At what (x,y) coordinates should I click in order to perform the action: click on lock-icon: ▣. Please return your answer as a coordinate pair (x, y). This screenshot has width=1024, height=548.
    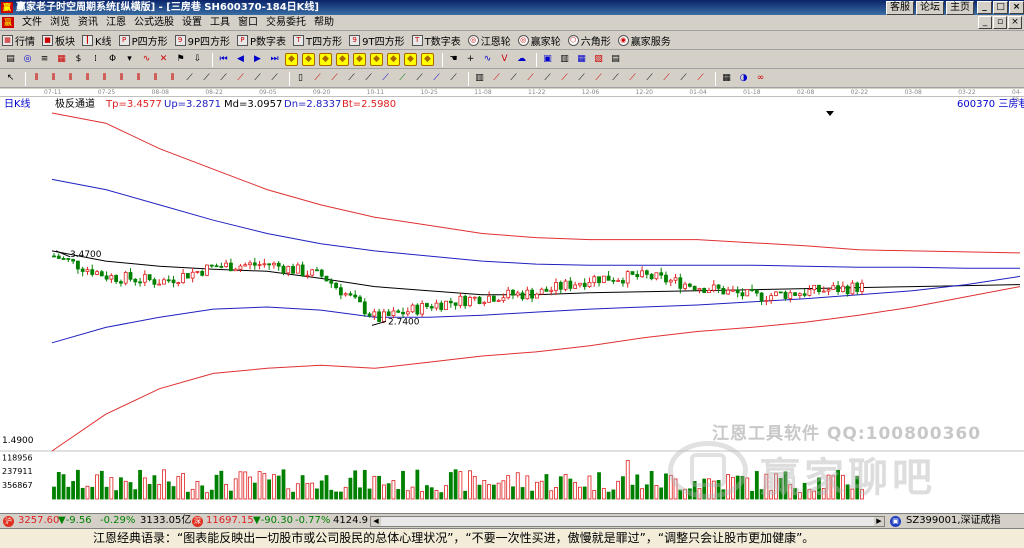
    Looking at the image, I should click on (895, 521).